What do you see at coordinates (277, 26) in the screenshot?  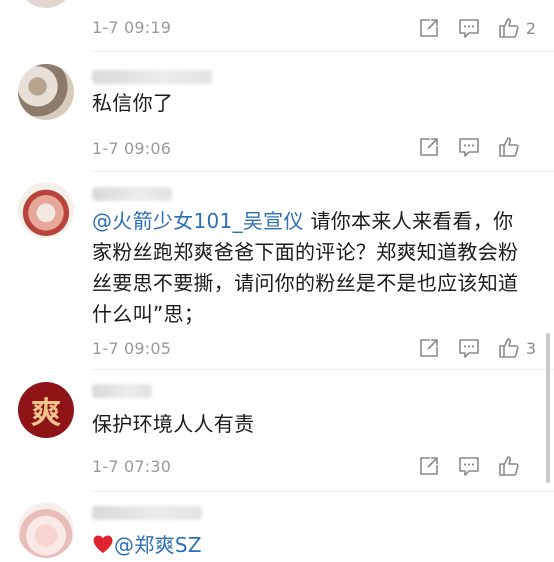 I see `comment-item: 1-7 09:19 2` at bounding box center [277, 26].